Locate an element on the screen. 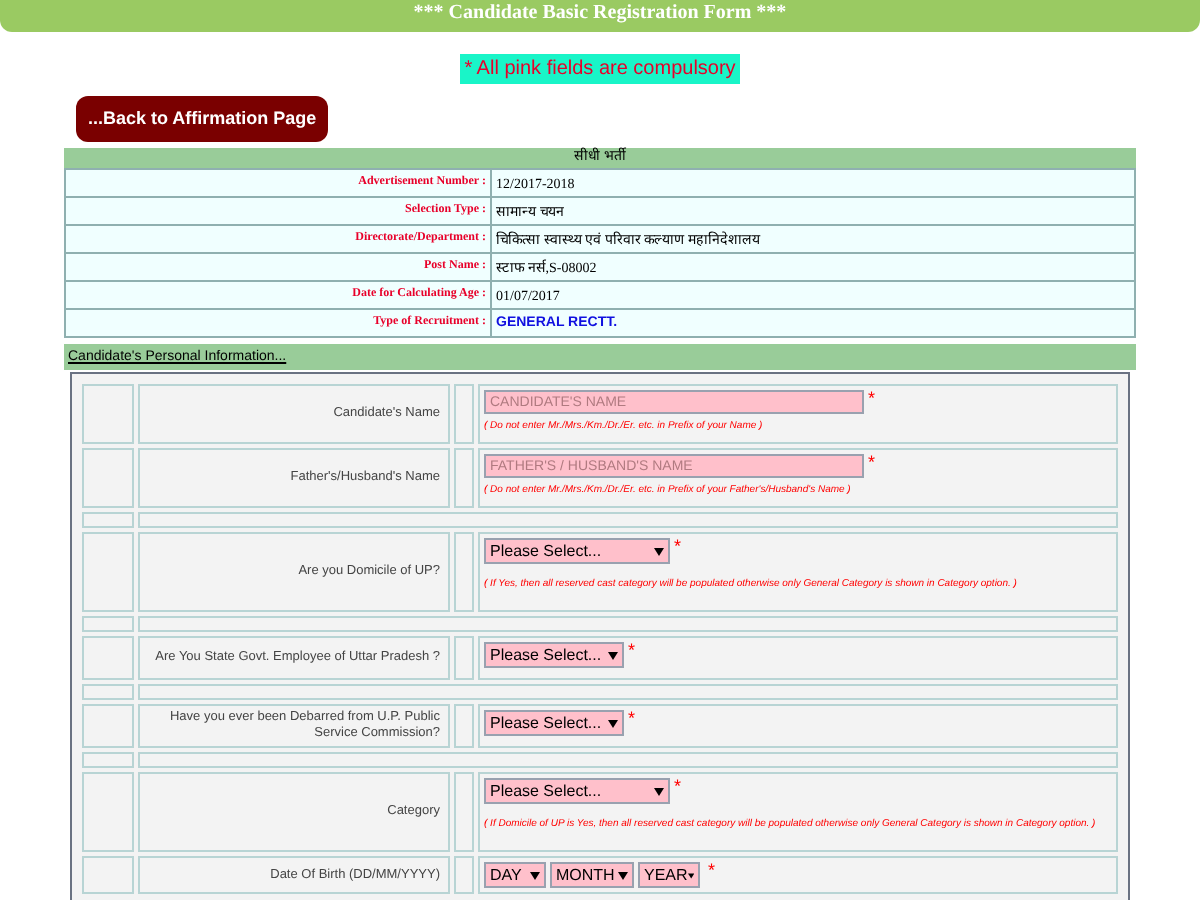  dropdown: MONTH is located at coordinates (592, 875).